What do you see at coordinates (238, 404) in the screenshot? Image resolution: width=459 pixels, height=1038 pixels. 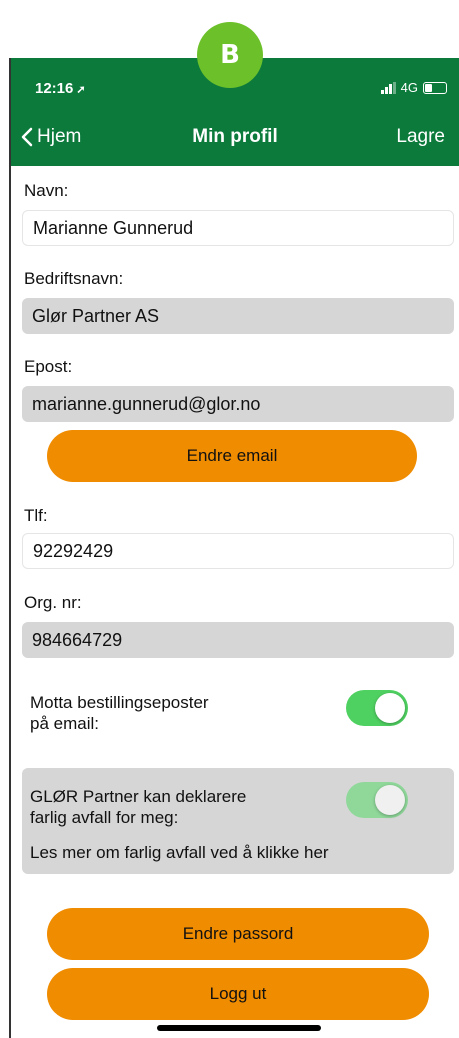 I see `email-field: marianne.gunnerud@glor.no` at bounding box center [238, 404].